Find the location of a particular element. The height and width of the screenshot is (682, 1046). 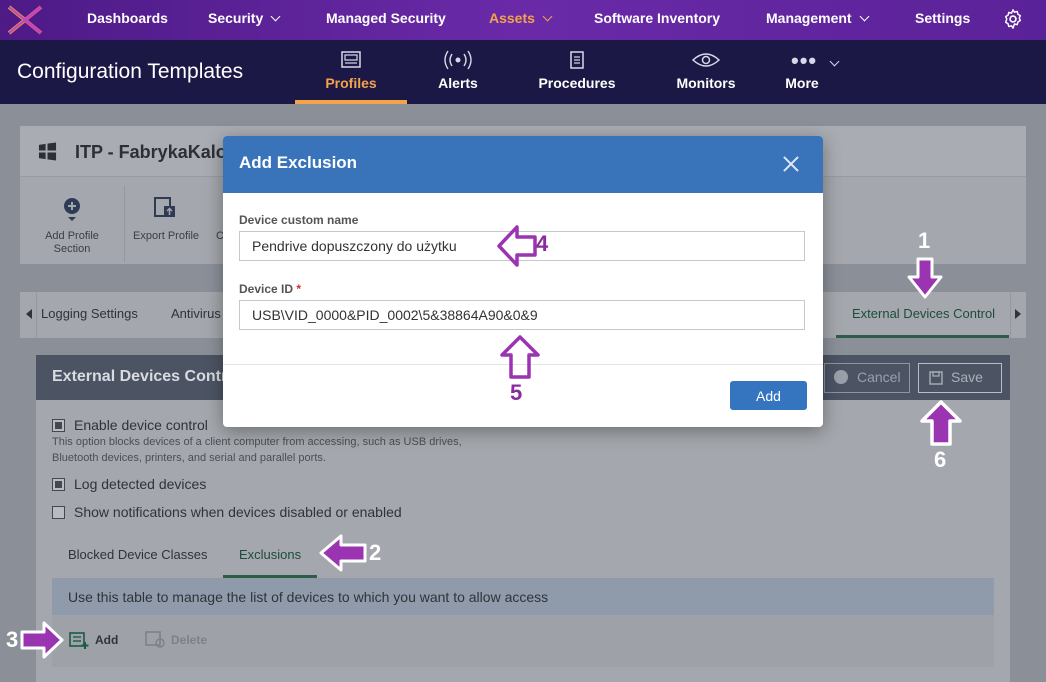

section-tab-external-devices-control: External Devices Control is located at coordinates (923, 313).